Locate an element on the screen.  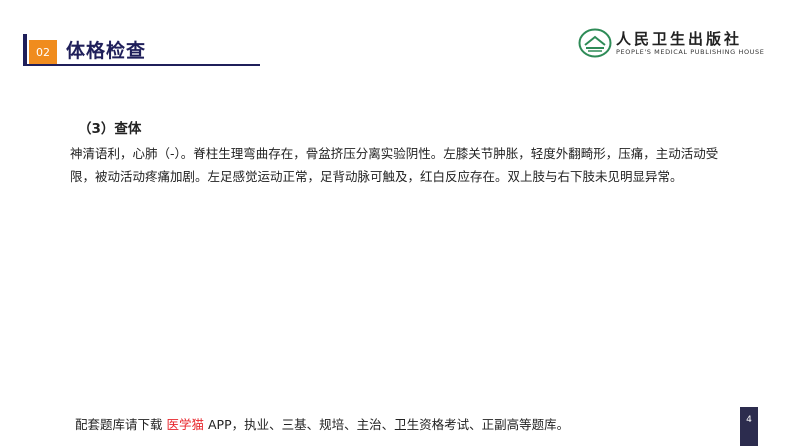
header-bracket is located at coordinates (25, 50).